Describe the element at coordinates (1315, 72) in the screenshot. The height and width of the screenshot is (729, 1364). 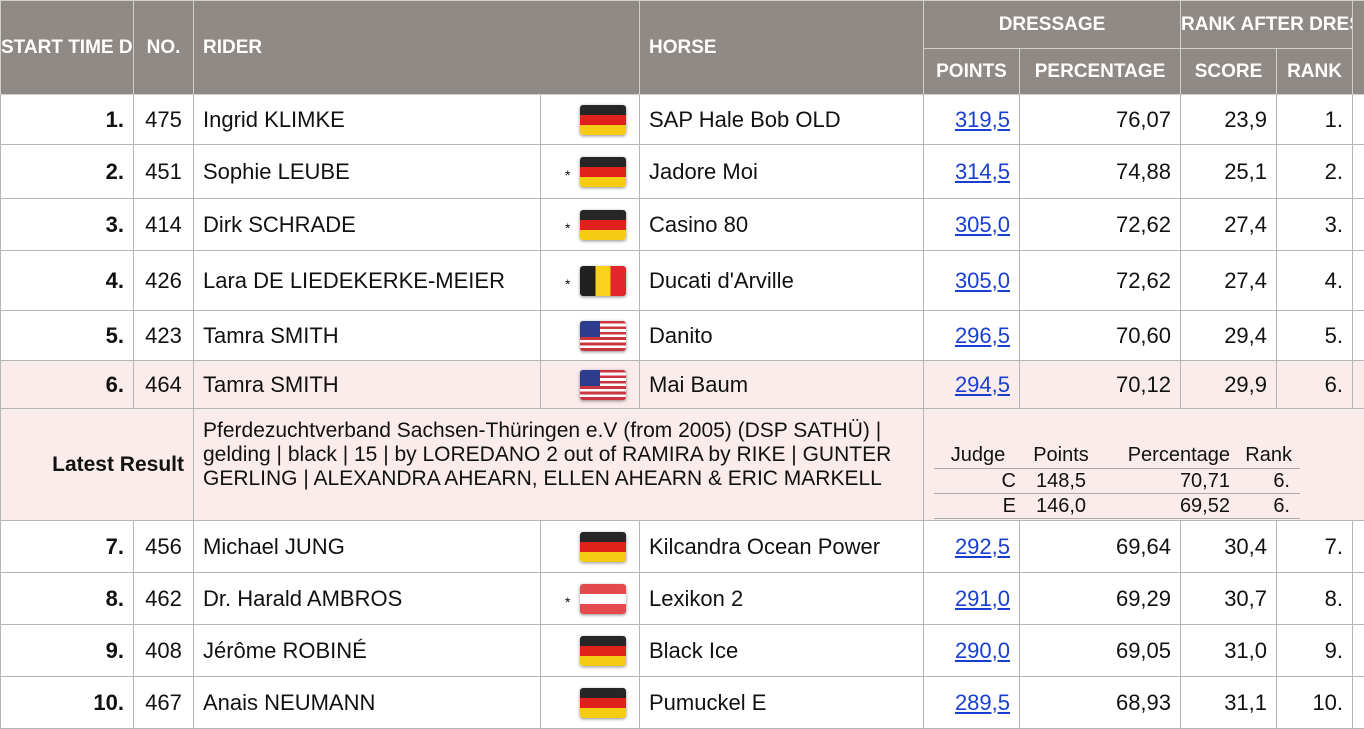
I see `header-rank: RANK` at that location.